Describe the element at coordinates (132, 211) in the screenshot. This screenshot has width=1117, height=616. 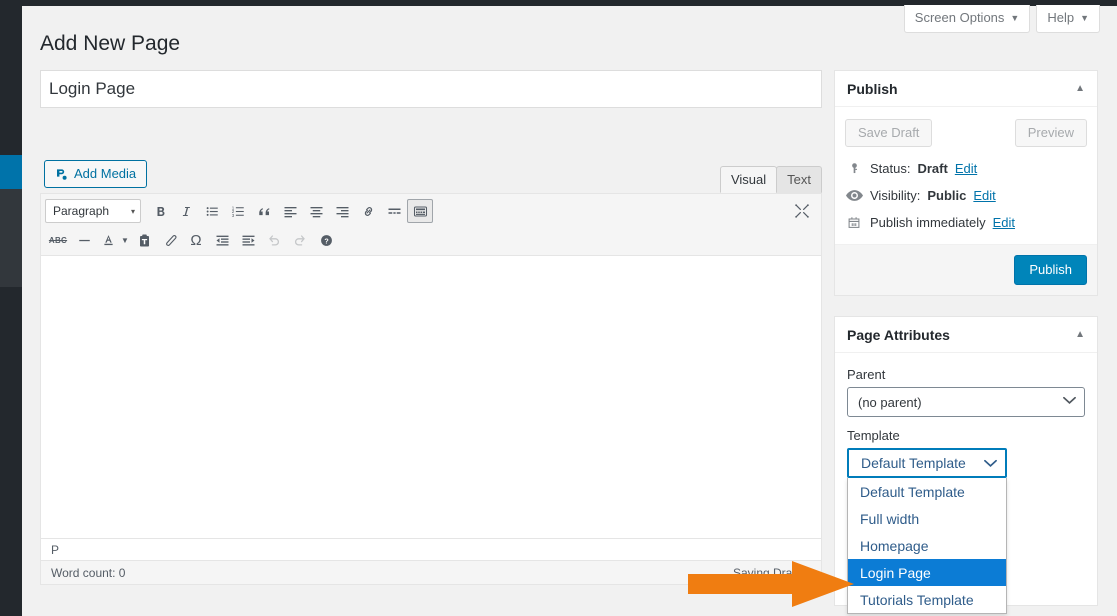
I see `chevron-down-icon: ▾` at that location.